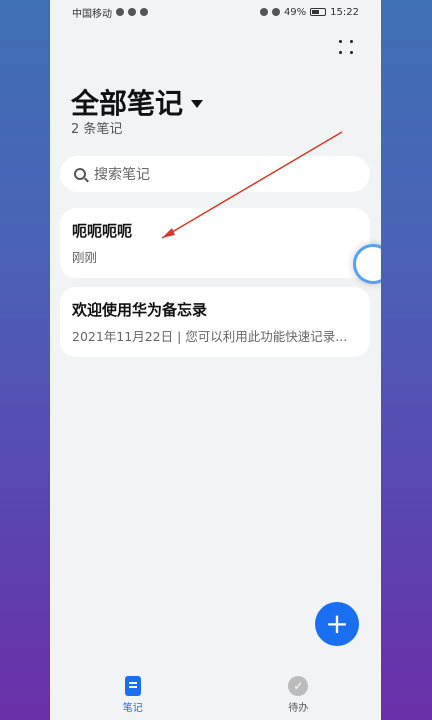 Image resolution: width=432 pixels, height=720 pixels. Describe the element at coordinates (144, 12) in the screenshot. I see `message-icon` at that location.